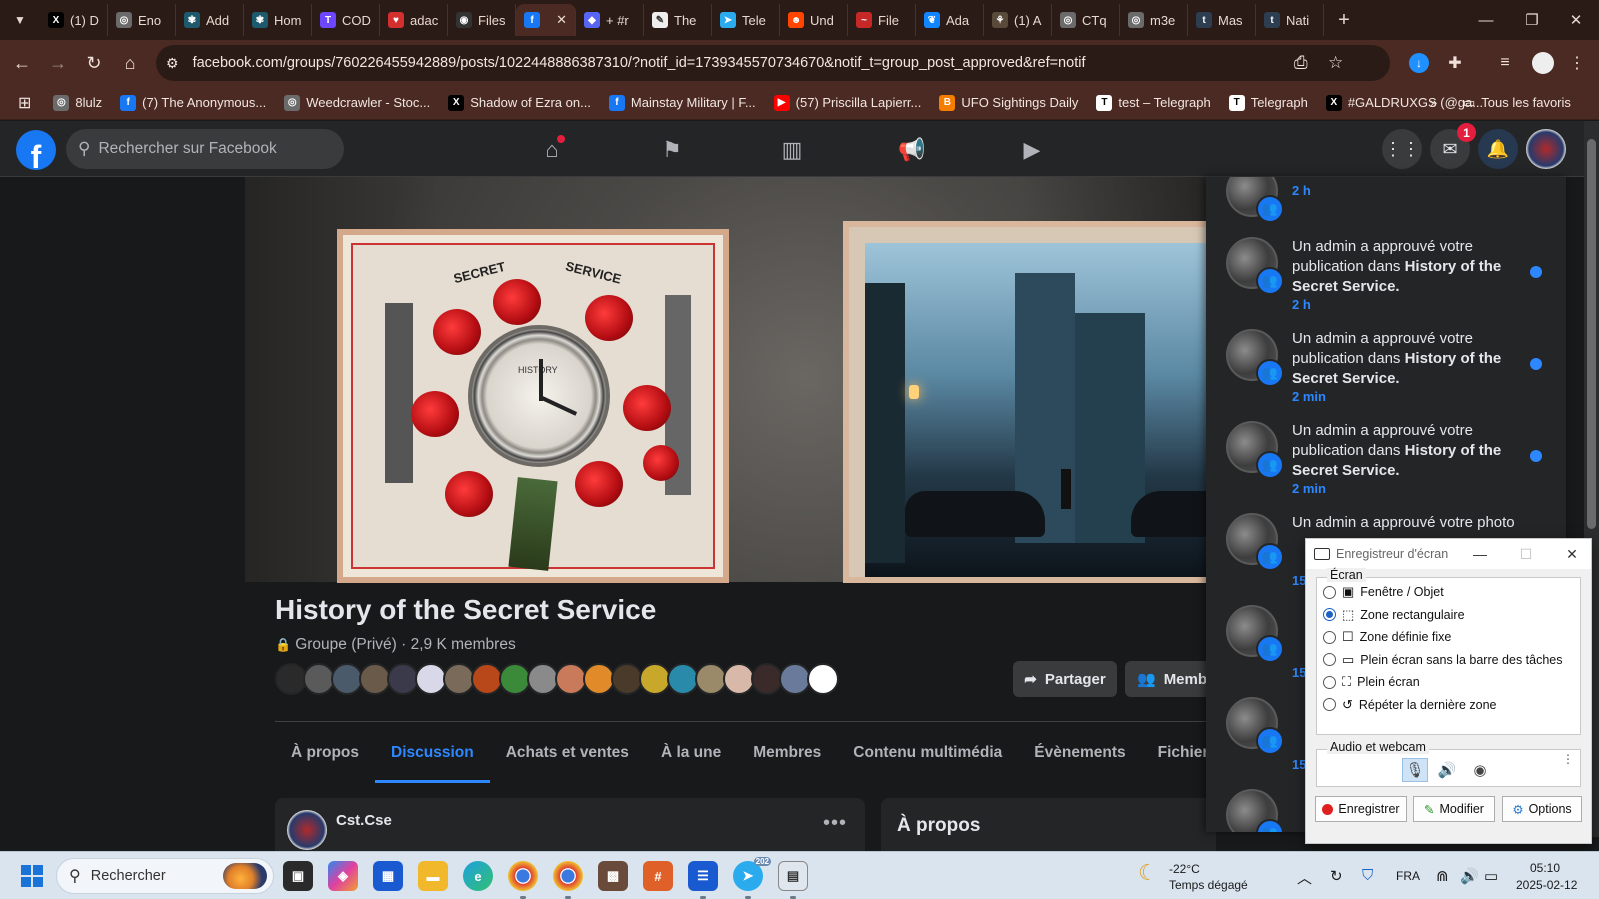 The height and width of the screenshot is (899, 1599). What do you see at coordinates (792, 150) in the screenshot?
I see `groups-nav-icon: ▥` at bounding box center [792, 150].